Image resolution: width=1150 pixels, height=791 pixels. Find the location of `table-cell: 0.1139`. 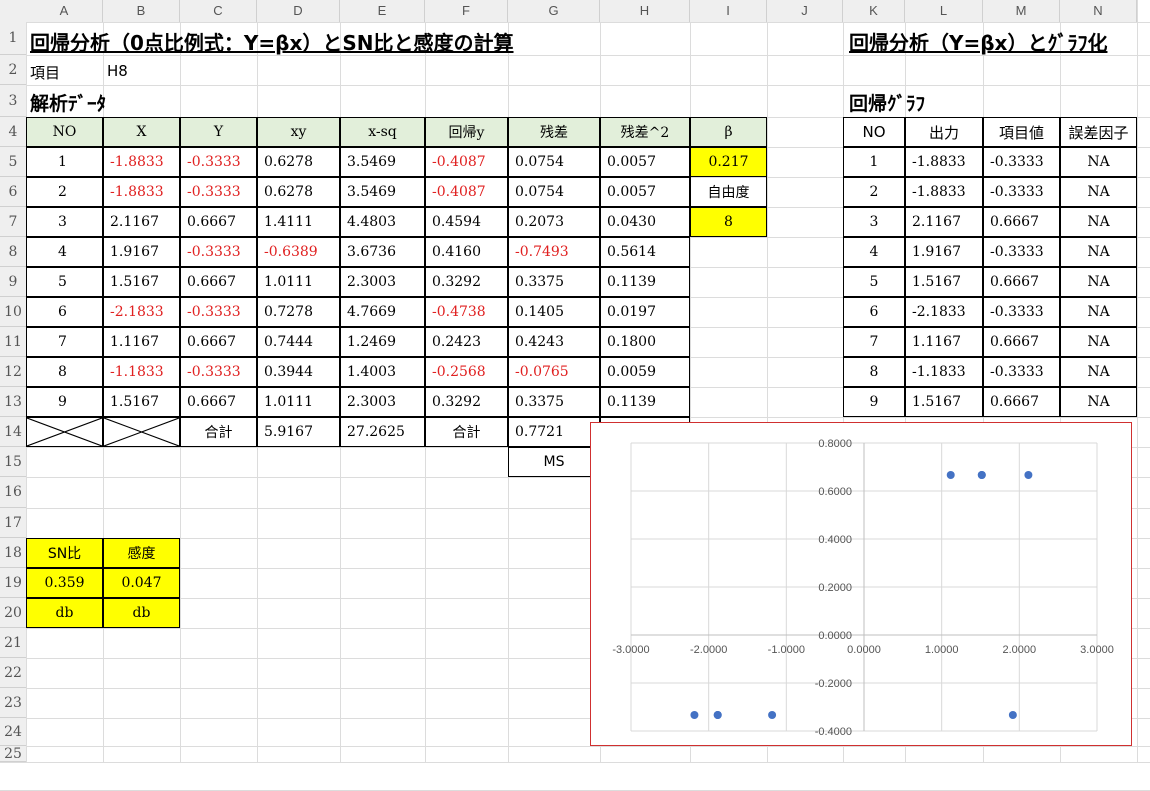

table-cell: 0.1139 is located at coordinates (645, 282).